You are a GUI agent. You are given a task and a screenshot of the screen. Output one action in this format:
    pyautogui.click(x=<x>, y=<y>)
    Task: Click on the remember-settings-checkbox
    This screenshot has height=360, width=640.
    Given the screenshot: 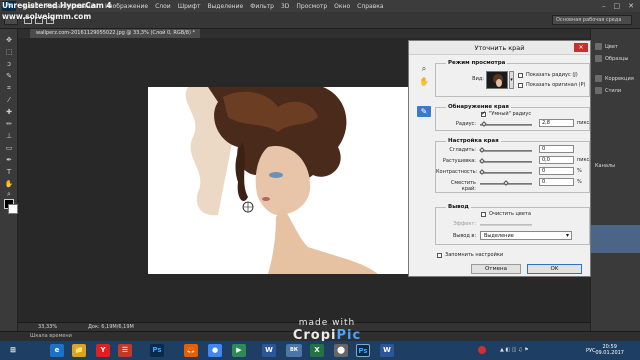 What is the action you would take?
    pyautogui.click(x=439, y=255)
    